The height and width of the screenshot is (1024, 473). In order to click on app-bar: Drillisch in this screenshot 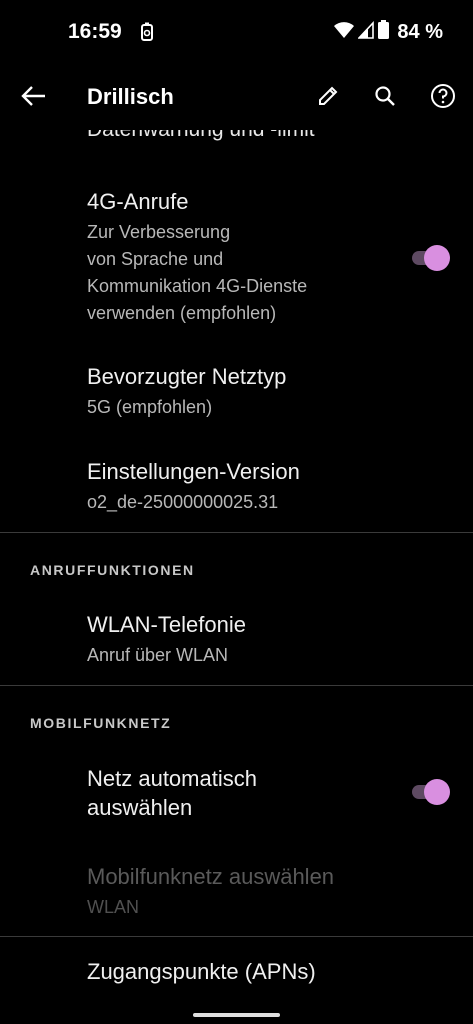, I will do `click(236, 97)`.